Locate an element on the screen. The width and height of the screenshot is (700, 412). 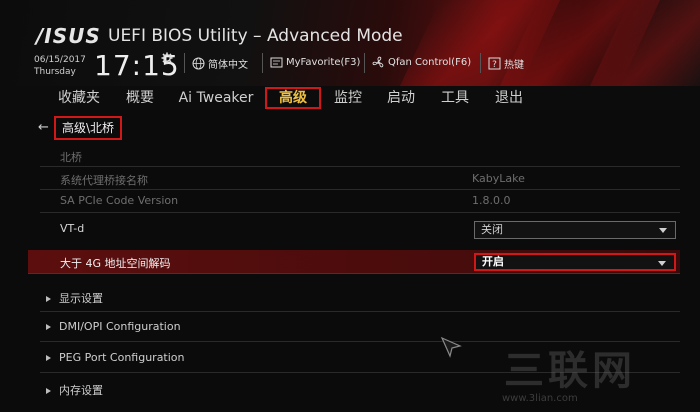
hotkey-button: ? 热键 is located at coordinates (506, 63).